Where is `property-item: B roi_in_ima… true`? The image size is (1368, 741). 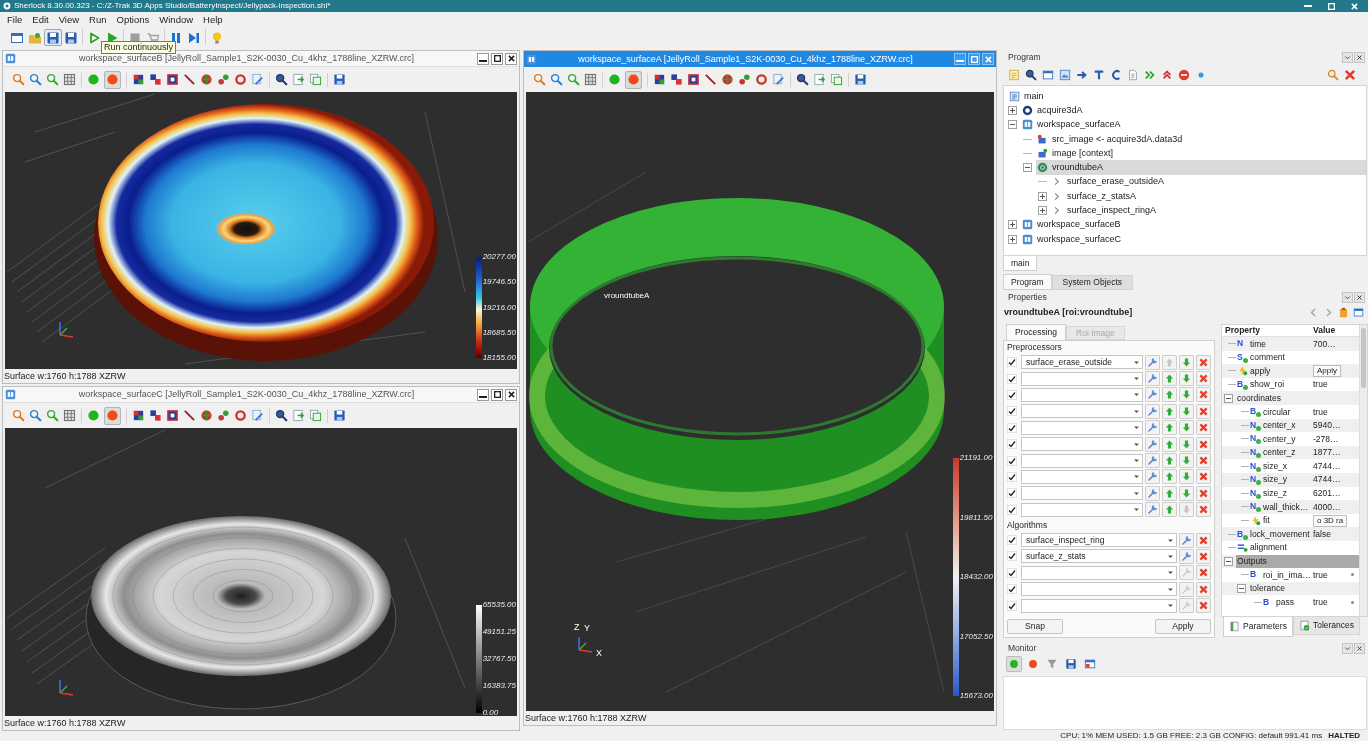 property-item: B roi_in_ima… true is located at coordinates (1304, 575).